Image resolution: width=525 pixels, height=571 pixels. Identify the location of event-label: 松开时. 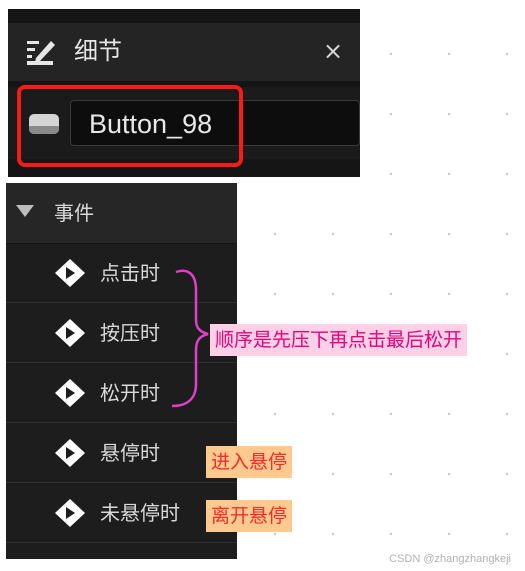
(130, 393).